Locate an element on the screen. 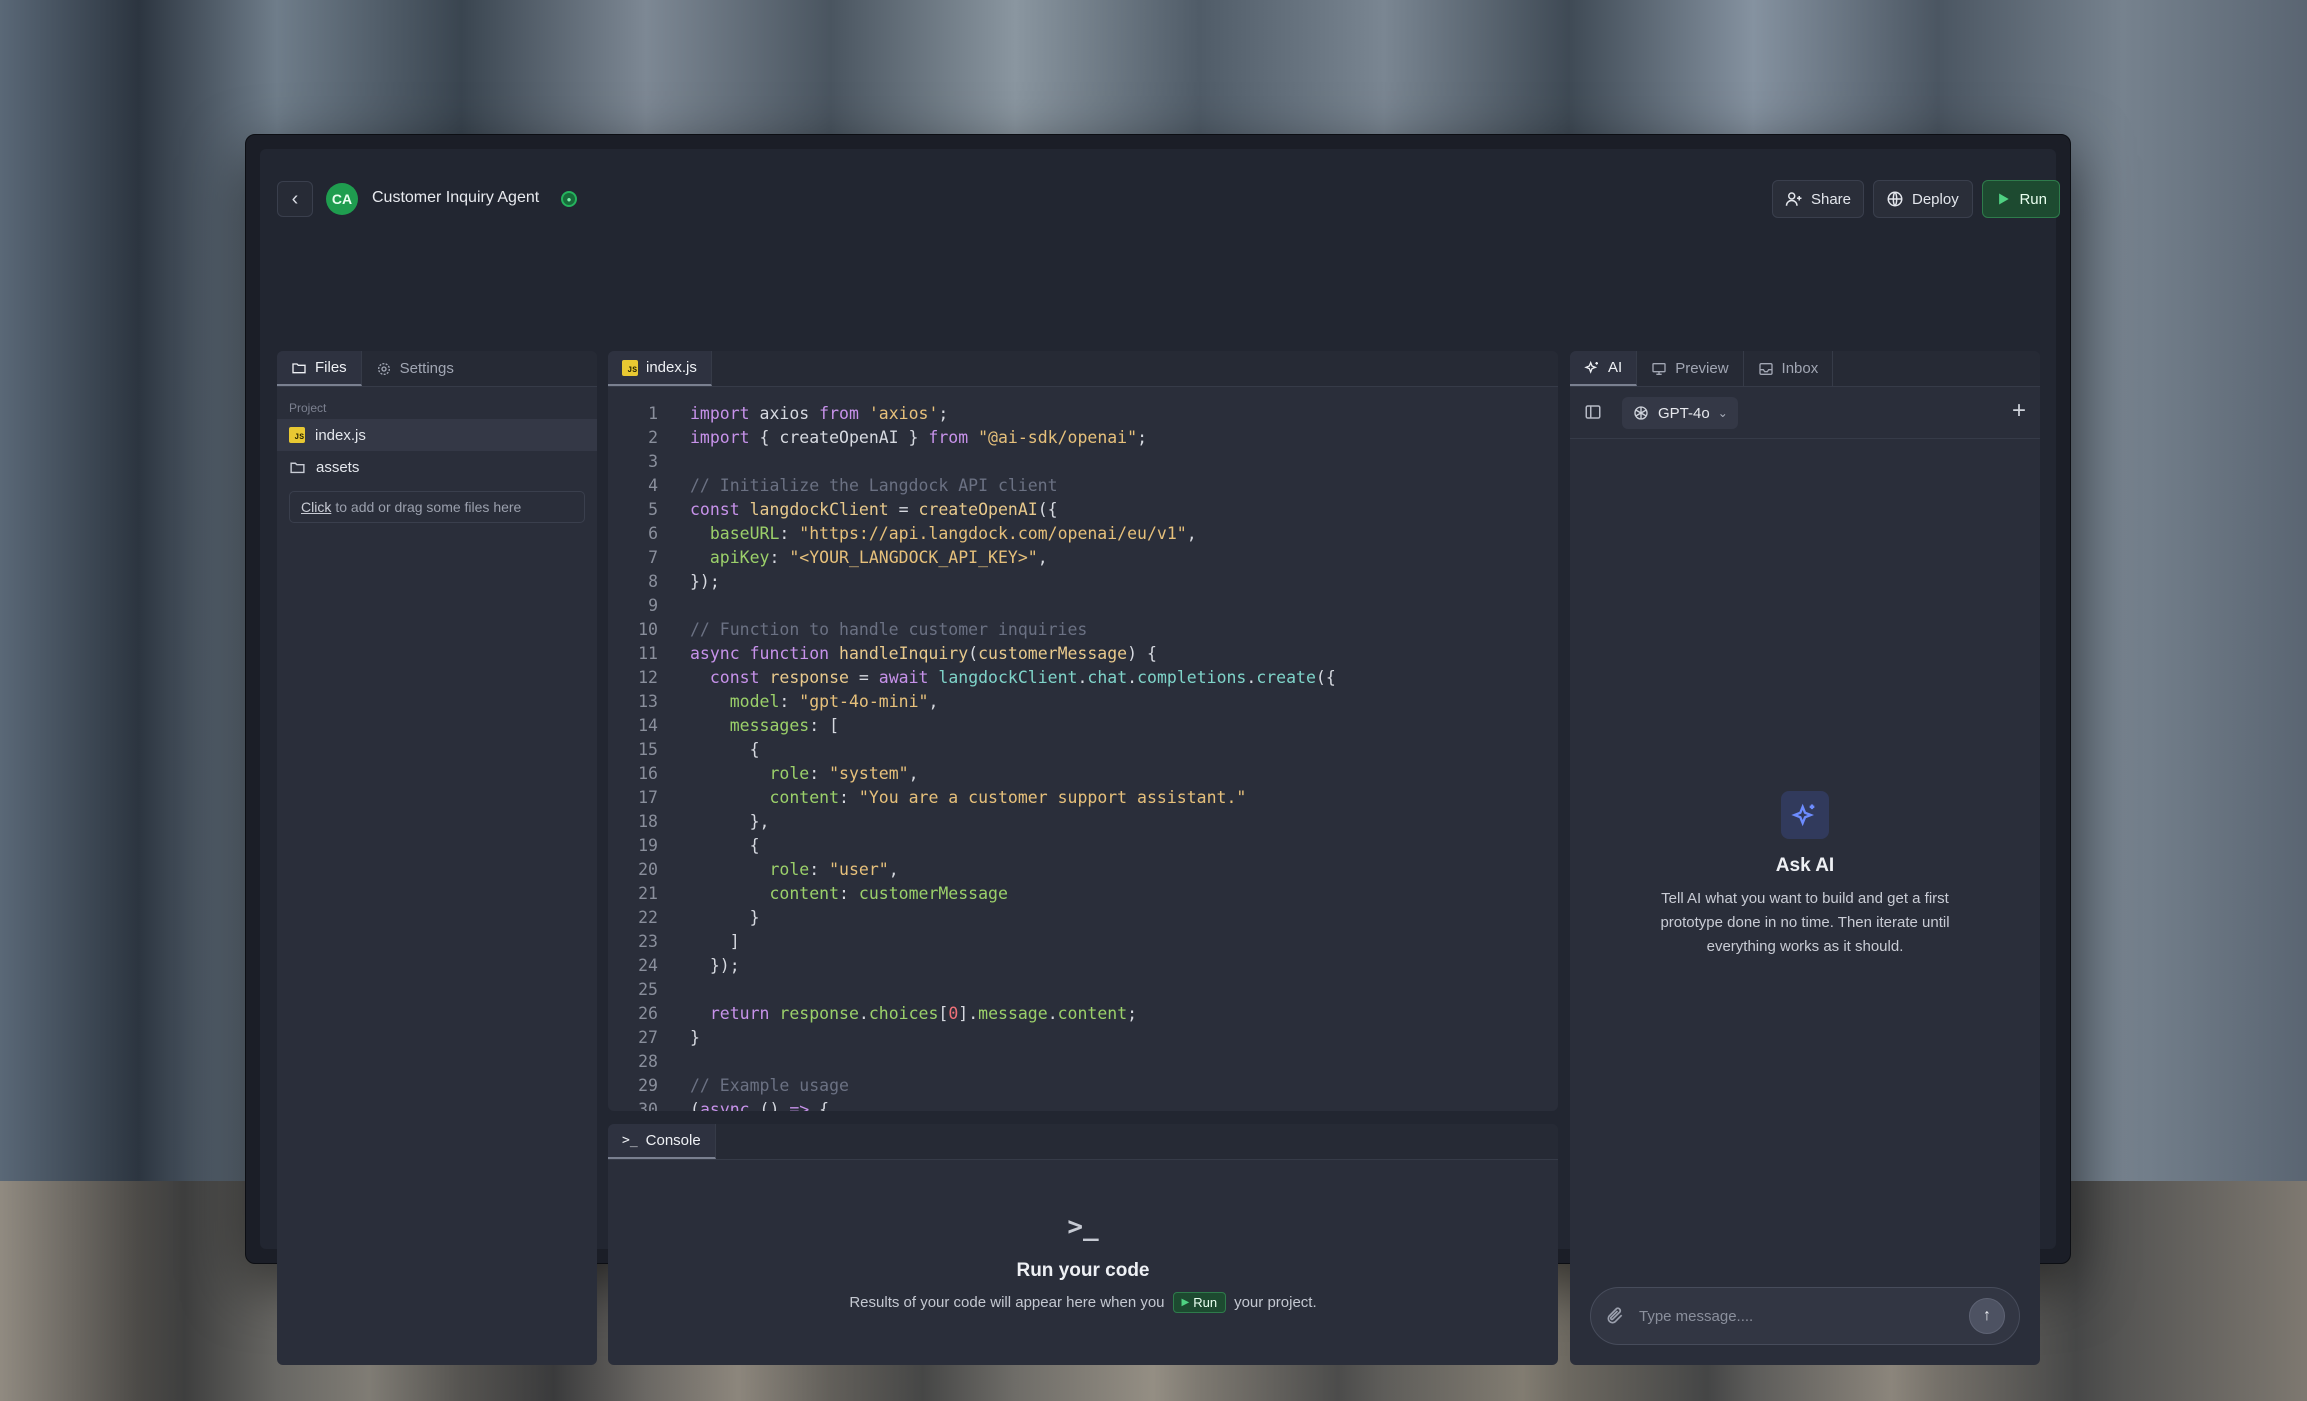 The height and width of the screenshot is (1401, 2307). code-token: completions is located at coordinates (1192, 677).